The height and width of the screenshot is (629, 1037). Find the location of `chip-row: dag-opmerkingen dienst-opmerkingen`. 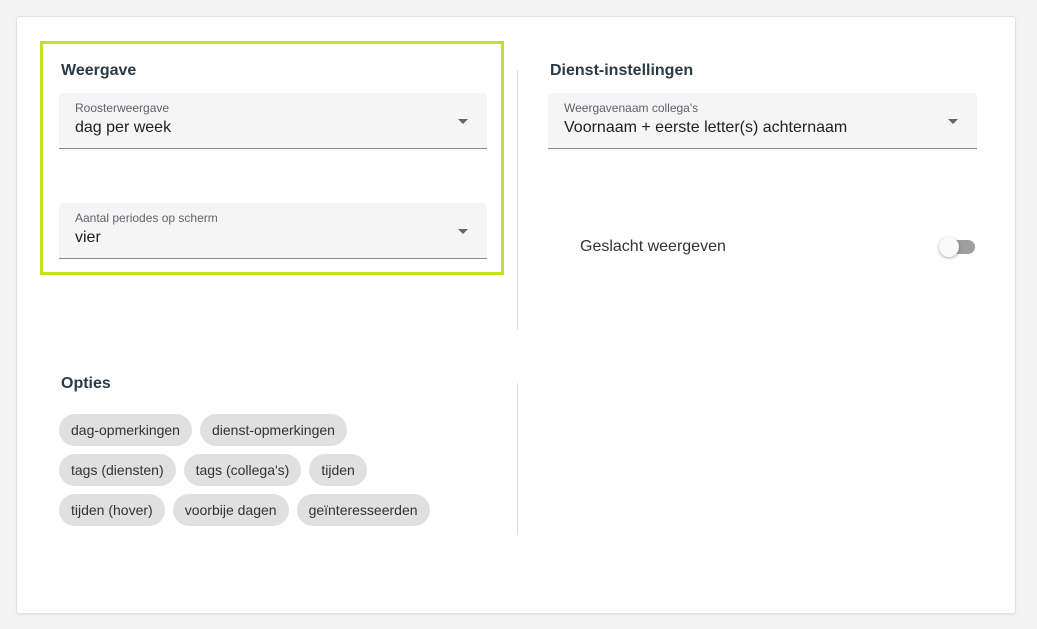

chip-row: dag-opmerkingen dienst-opmerkingen is located at coordinates (279, 430).